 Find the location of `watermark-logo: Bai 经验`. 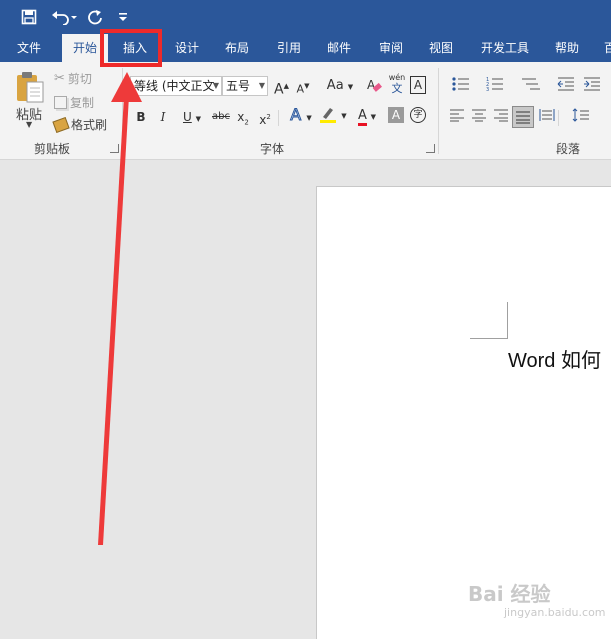

watermark-logo: Bai 经验 is located at coordinates (509, 594).